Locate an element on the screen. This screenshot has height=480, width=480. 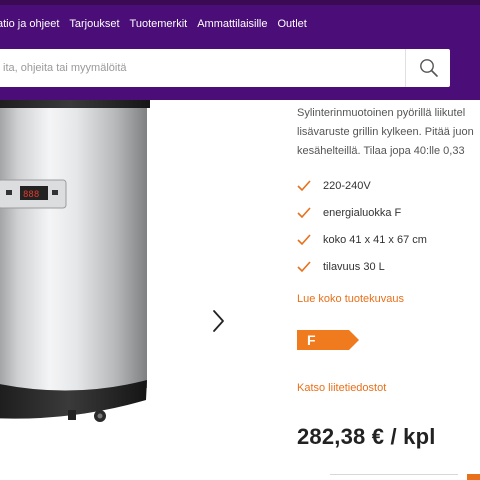
description-line: lisävaruste grillin kylkeen. Pitää juon is located at coordinates (385, 132).